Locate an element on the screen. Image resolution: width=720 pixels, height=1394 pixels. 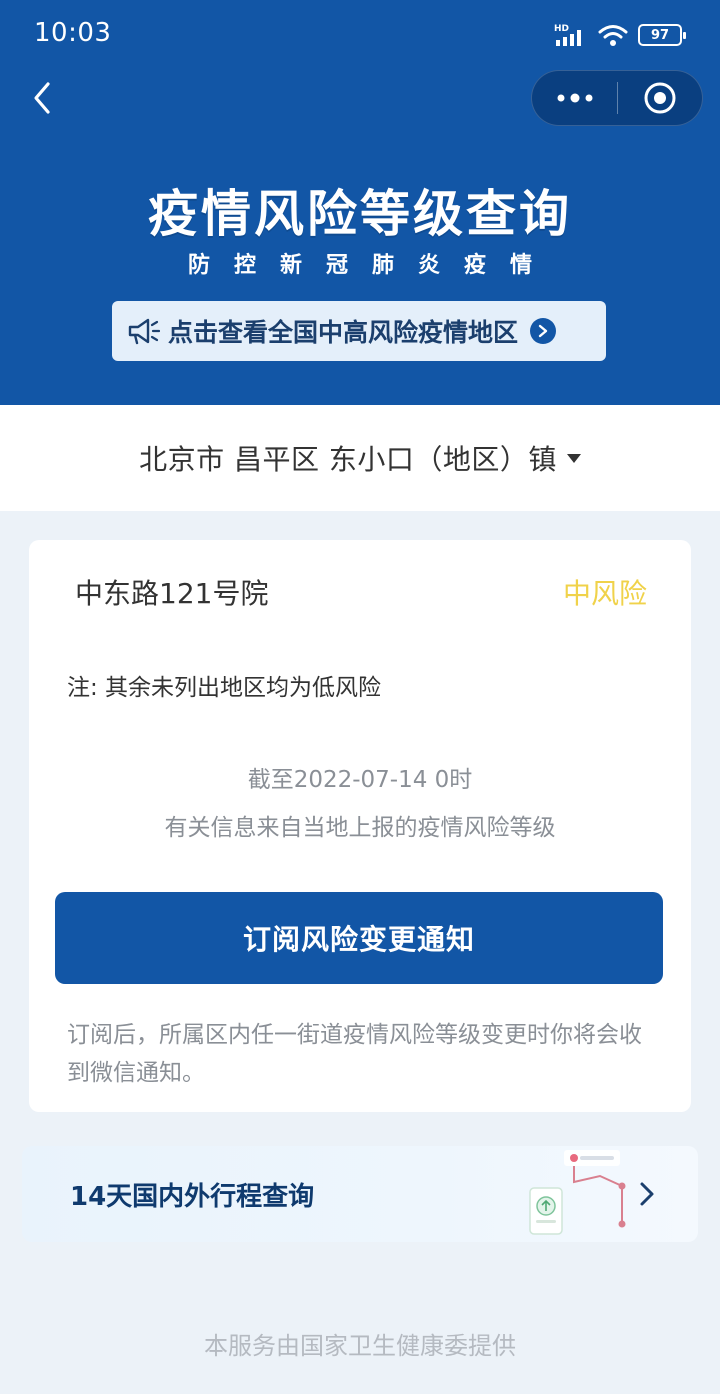
status-icons: HD 97 is located at coordinates (620, 35).